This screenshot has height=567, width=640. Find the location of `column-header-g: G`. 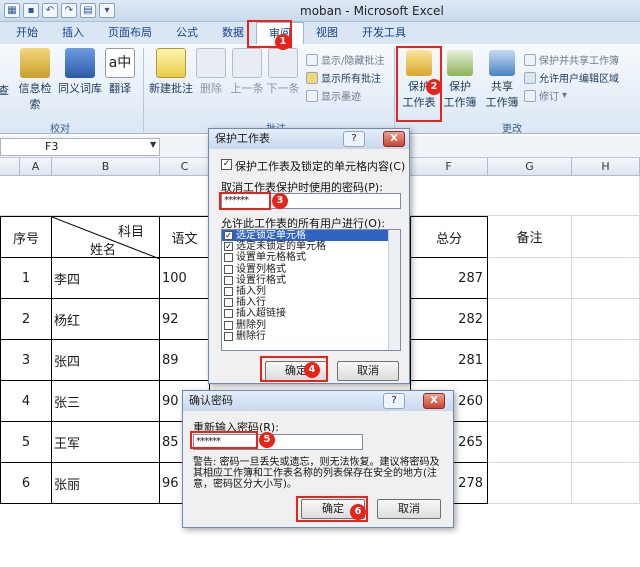

column-header-g: G is located at coordinates (530, 167).